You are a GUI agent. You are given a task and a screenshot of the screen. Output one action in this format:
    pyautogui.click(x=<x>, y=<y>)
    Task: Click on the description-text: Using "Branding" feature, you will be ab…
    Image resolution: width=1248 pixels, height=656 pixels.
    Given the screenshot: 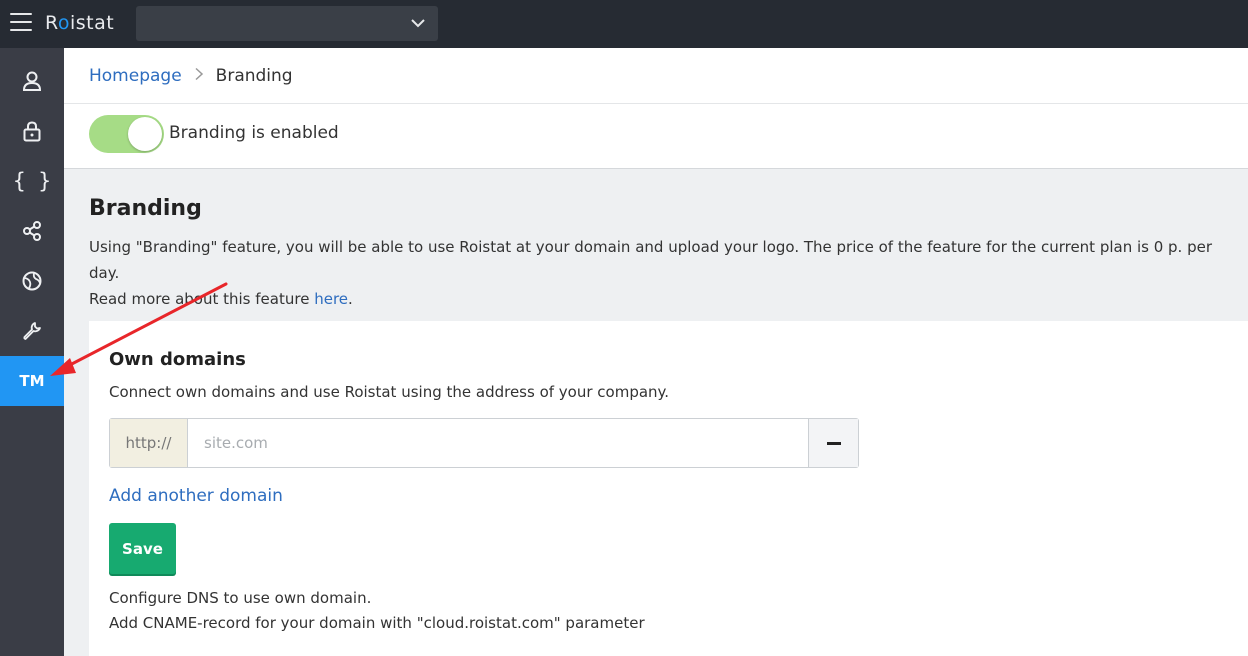 What is the action you would take?
    pyautogui.click(x=651, y=260)
    